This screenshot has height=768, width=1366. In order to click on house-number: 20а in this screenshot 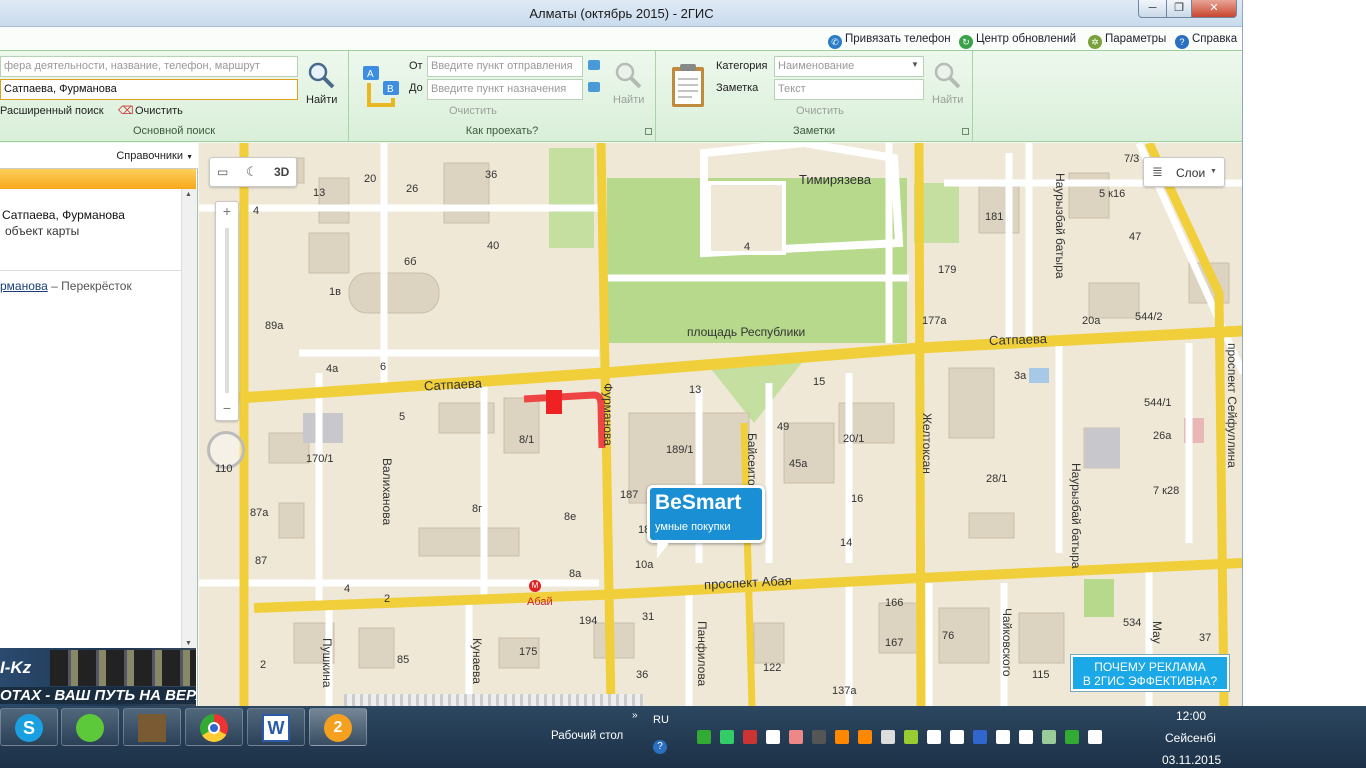, I will do `click(1091, 321)`.